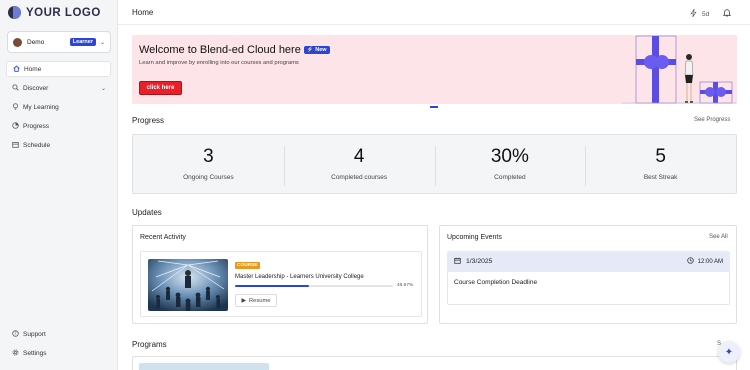 The image size is (750, 370). I want to click on resume-button-label: Resume, so click(259, 300).